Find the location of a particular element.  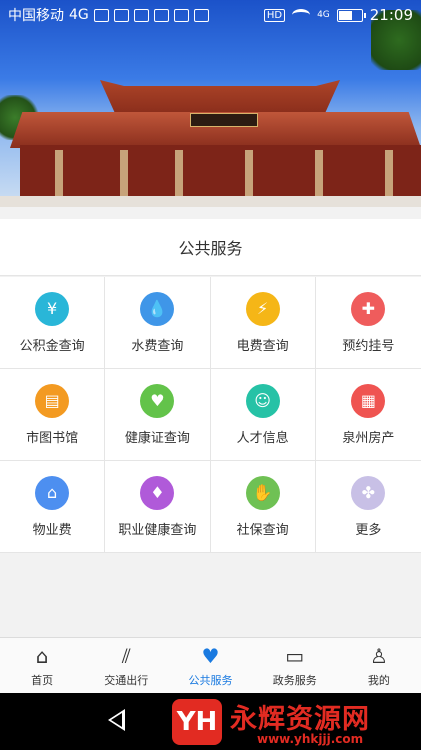

tab-item: ⌂ 首页 is located at coordinates (42, 665).